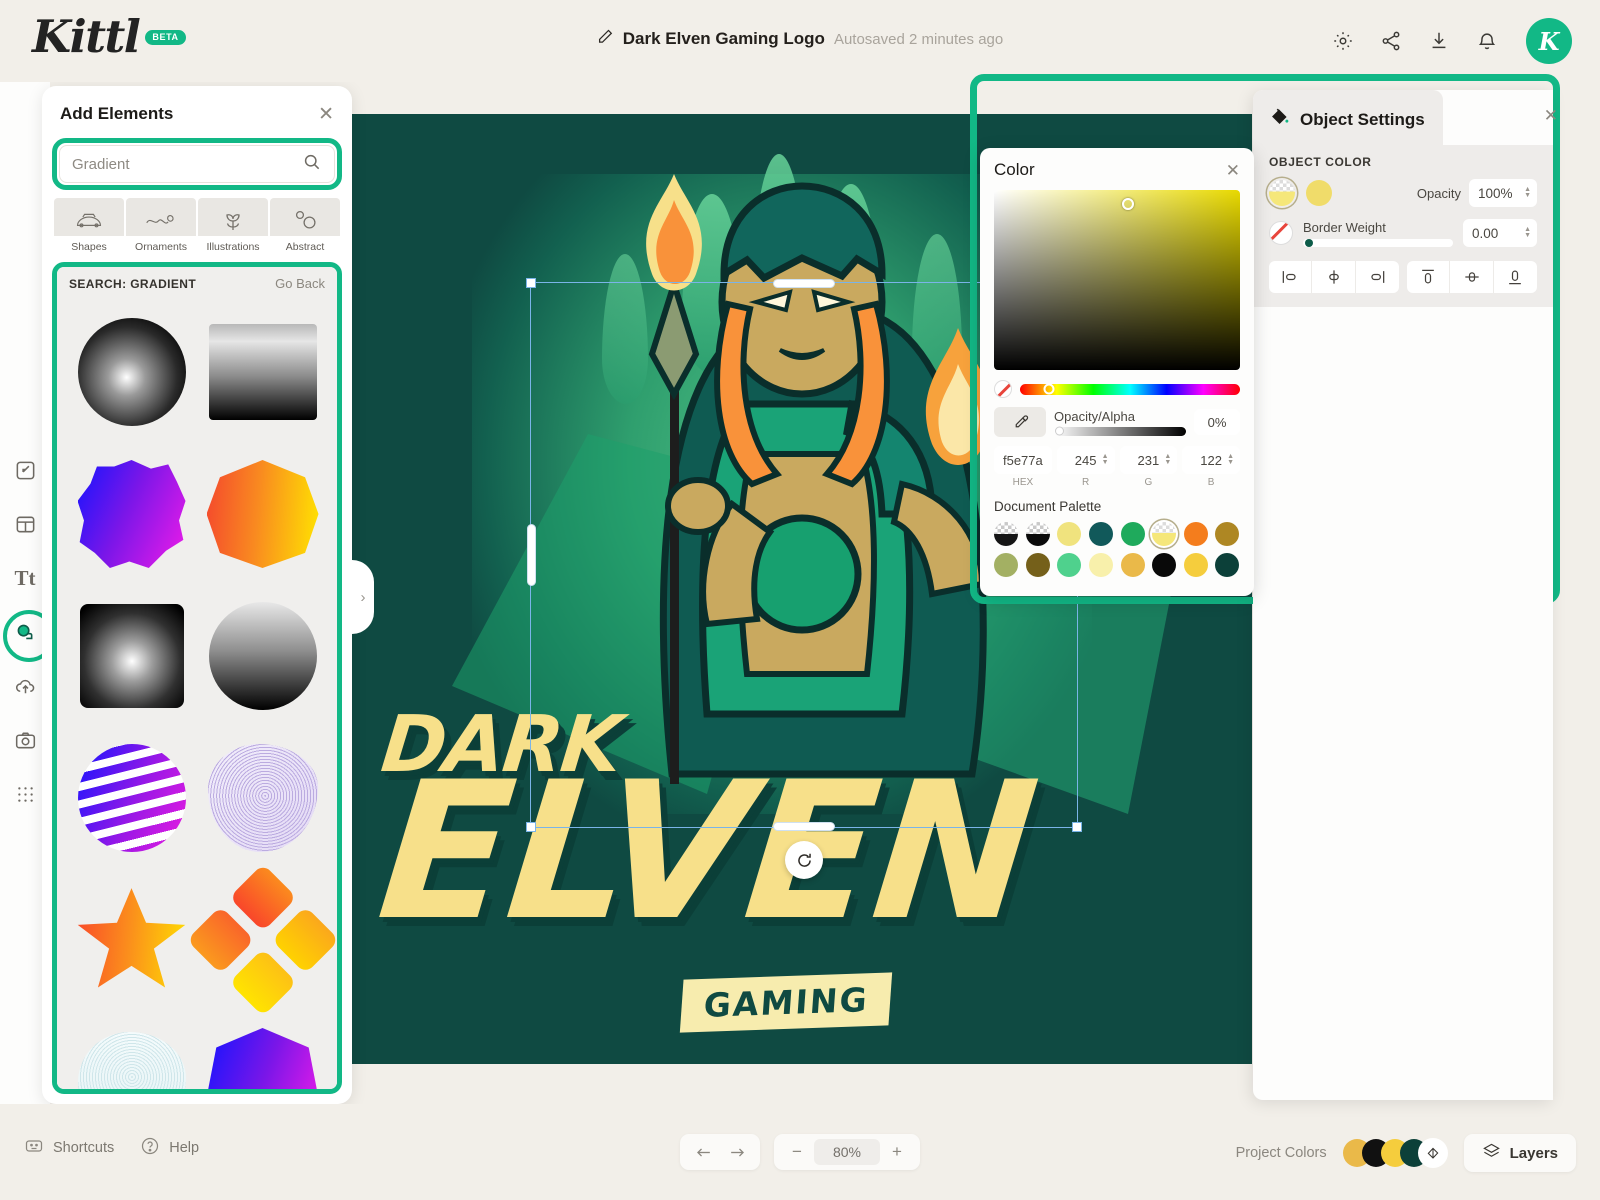 This screenshot has width=1600, height=1200. I want to click on black-solid-swatch, so click(1037, 534).